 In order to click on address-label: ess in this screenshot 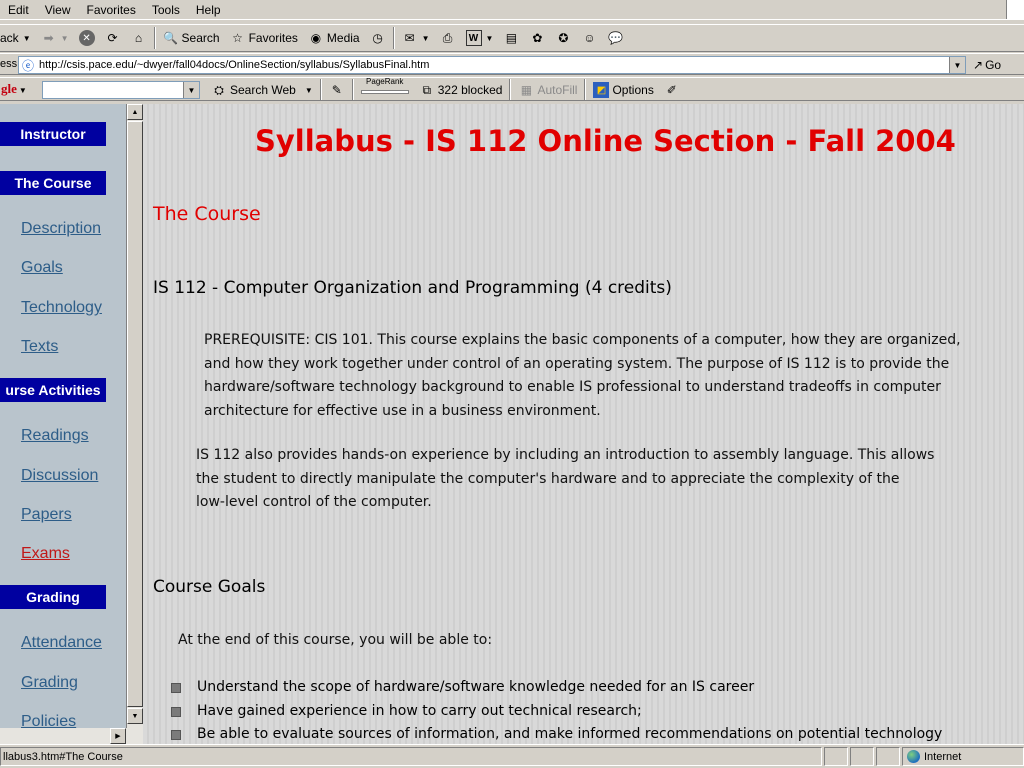, I will do `click(9, 64)`.